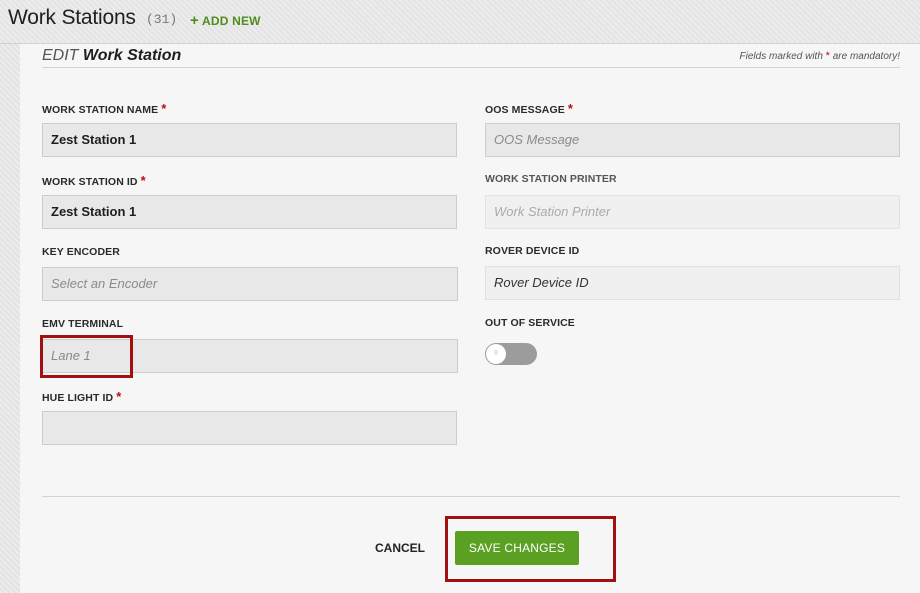 Image resolution: width=920 pixels, height=593 pixels. Describe the element at coordinates (250, 284) in the screenshot. I see `key-encoder-select: Select an Encoder` at that location.